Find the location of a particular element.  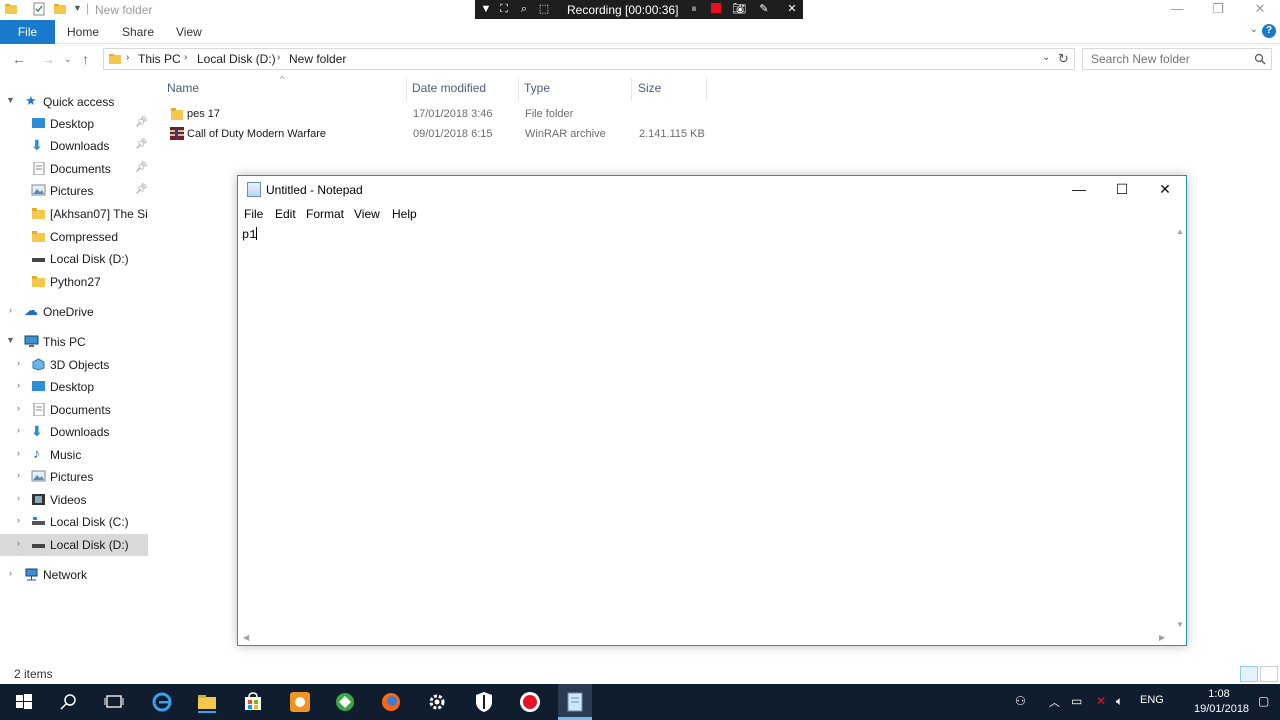

sidebar-item-akhsan07: [Akhsan07] The Sim is located at coordinates (74, 214).